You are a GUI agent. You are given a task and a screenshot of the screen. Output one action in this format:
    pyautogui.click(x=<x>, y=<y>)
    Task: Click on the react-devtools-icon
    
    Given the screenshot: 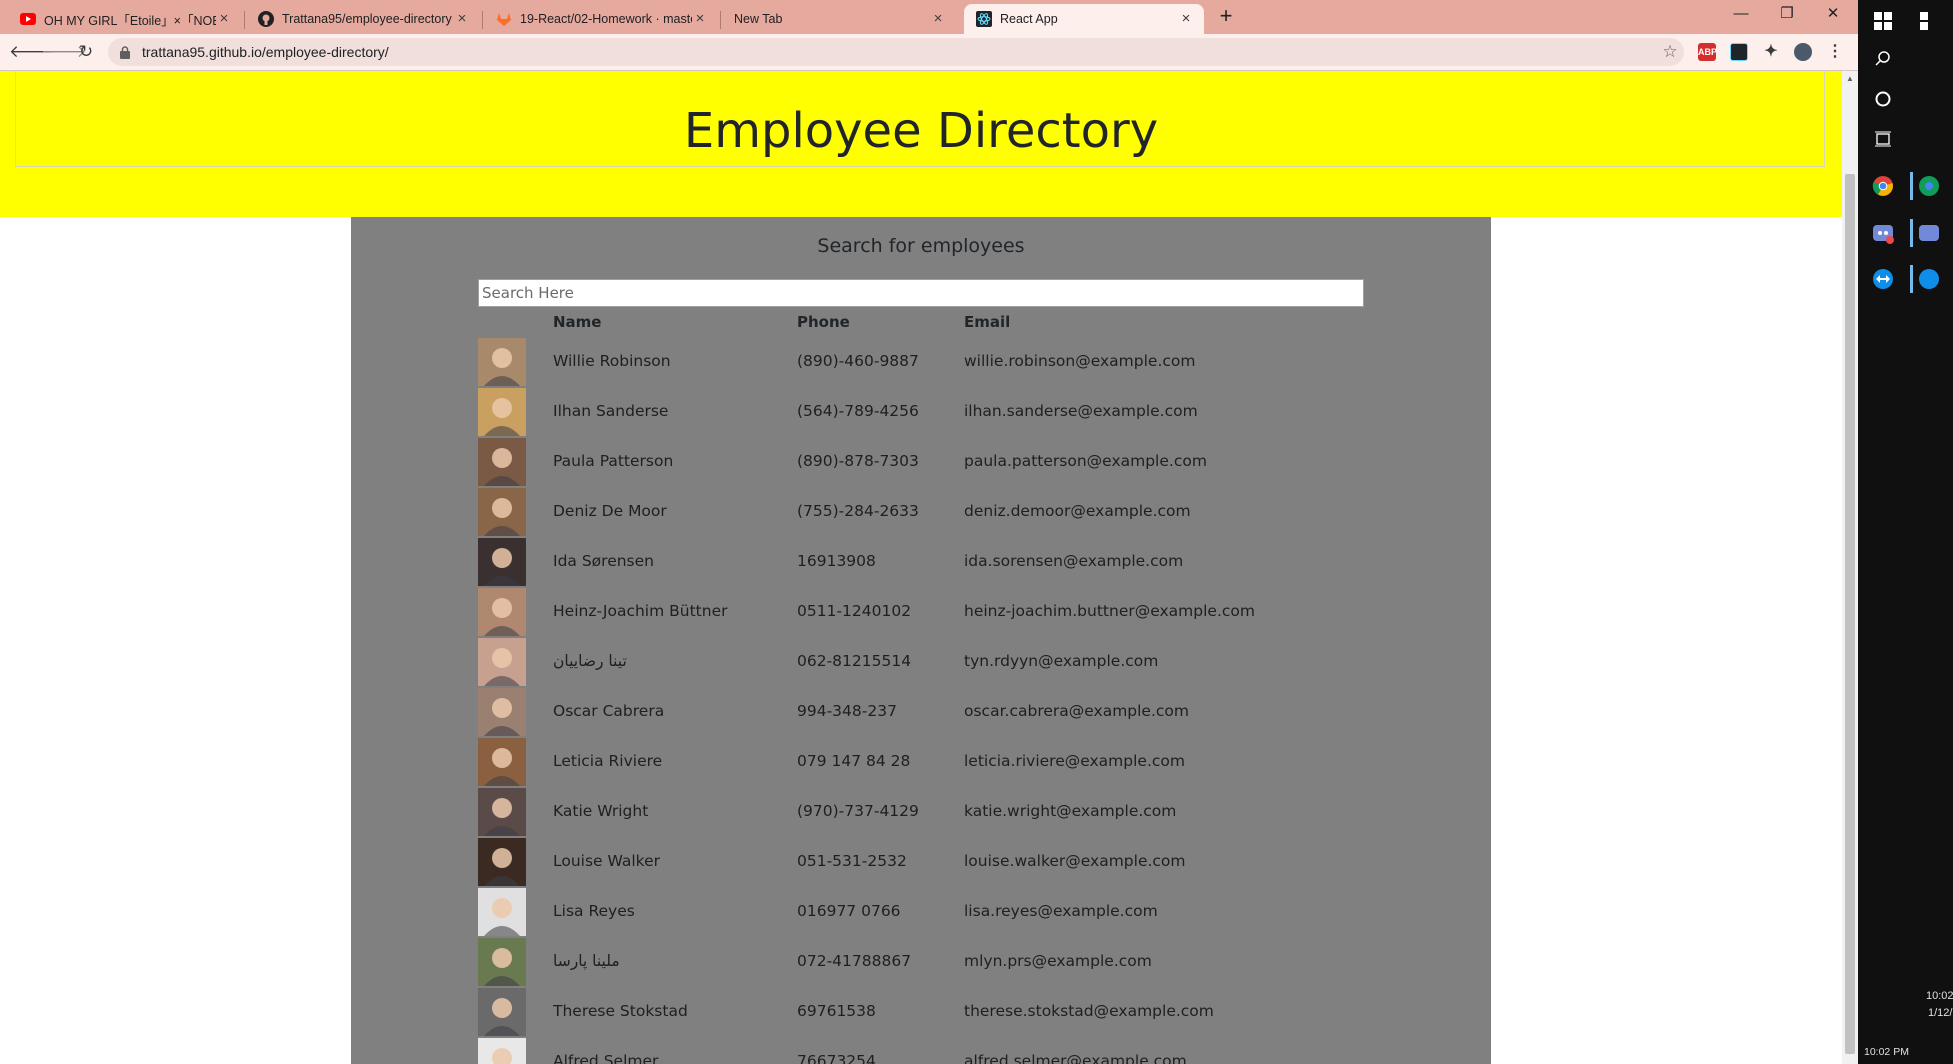 What is the action you would take?
    pyautogui.click(x=1739, y=52)
    